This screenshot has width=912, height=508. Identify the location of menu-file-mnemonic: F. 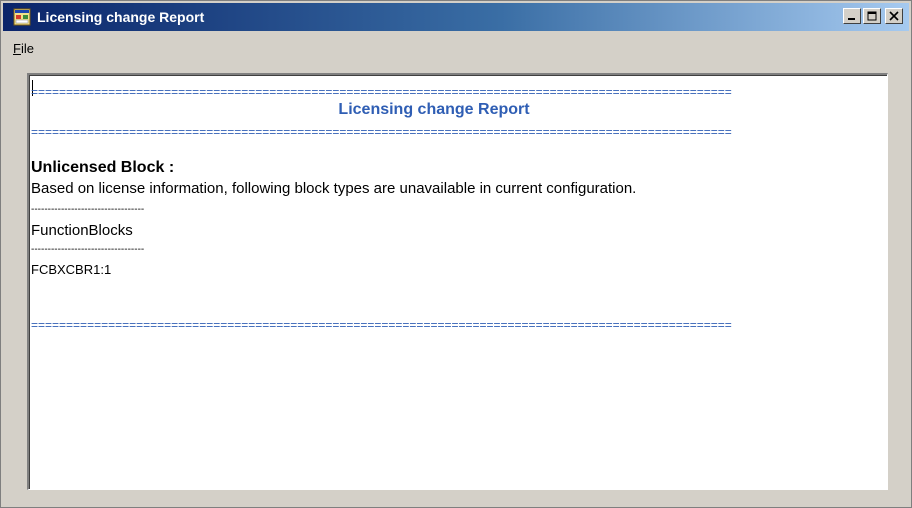
(17, 48).